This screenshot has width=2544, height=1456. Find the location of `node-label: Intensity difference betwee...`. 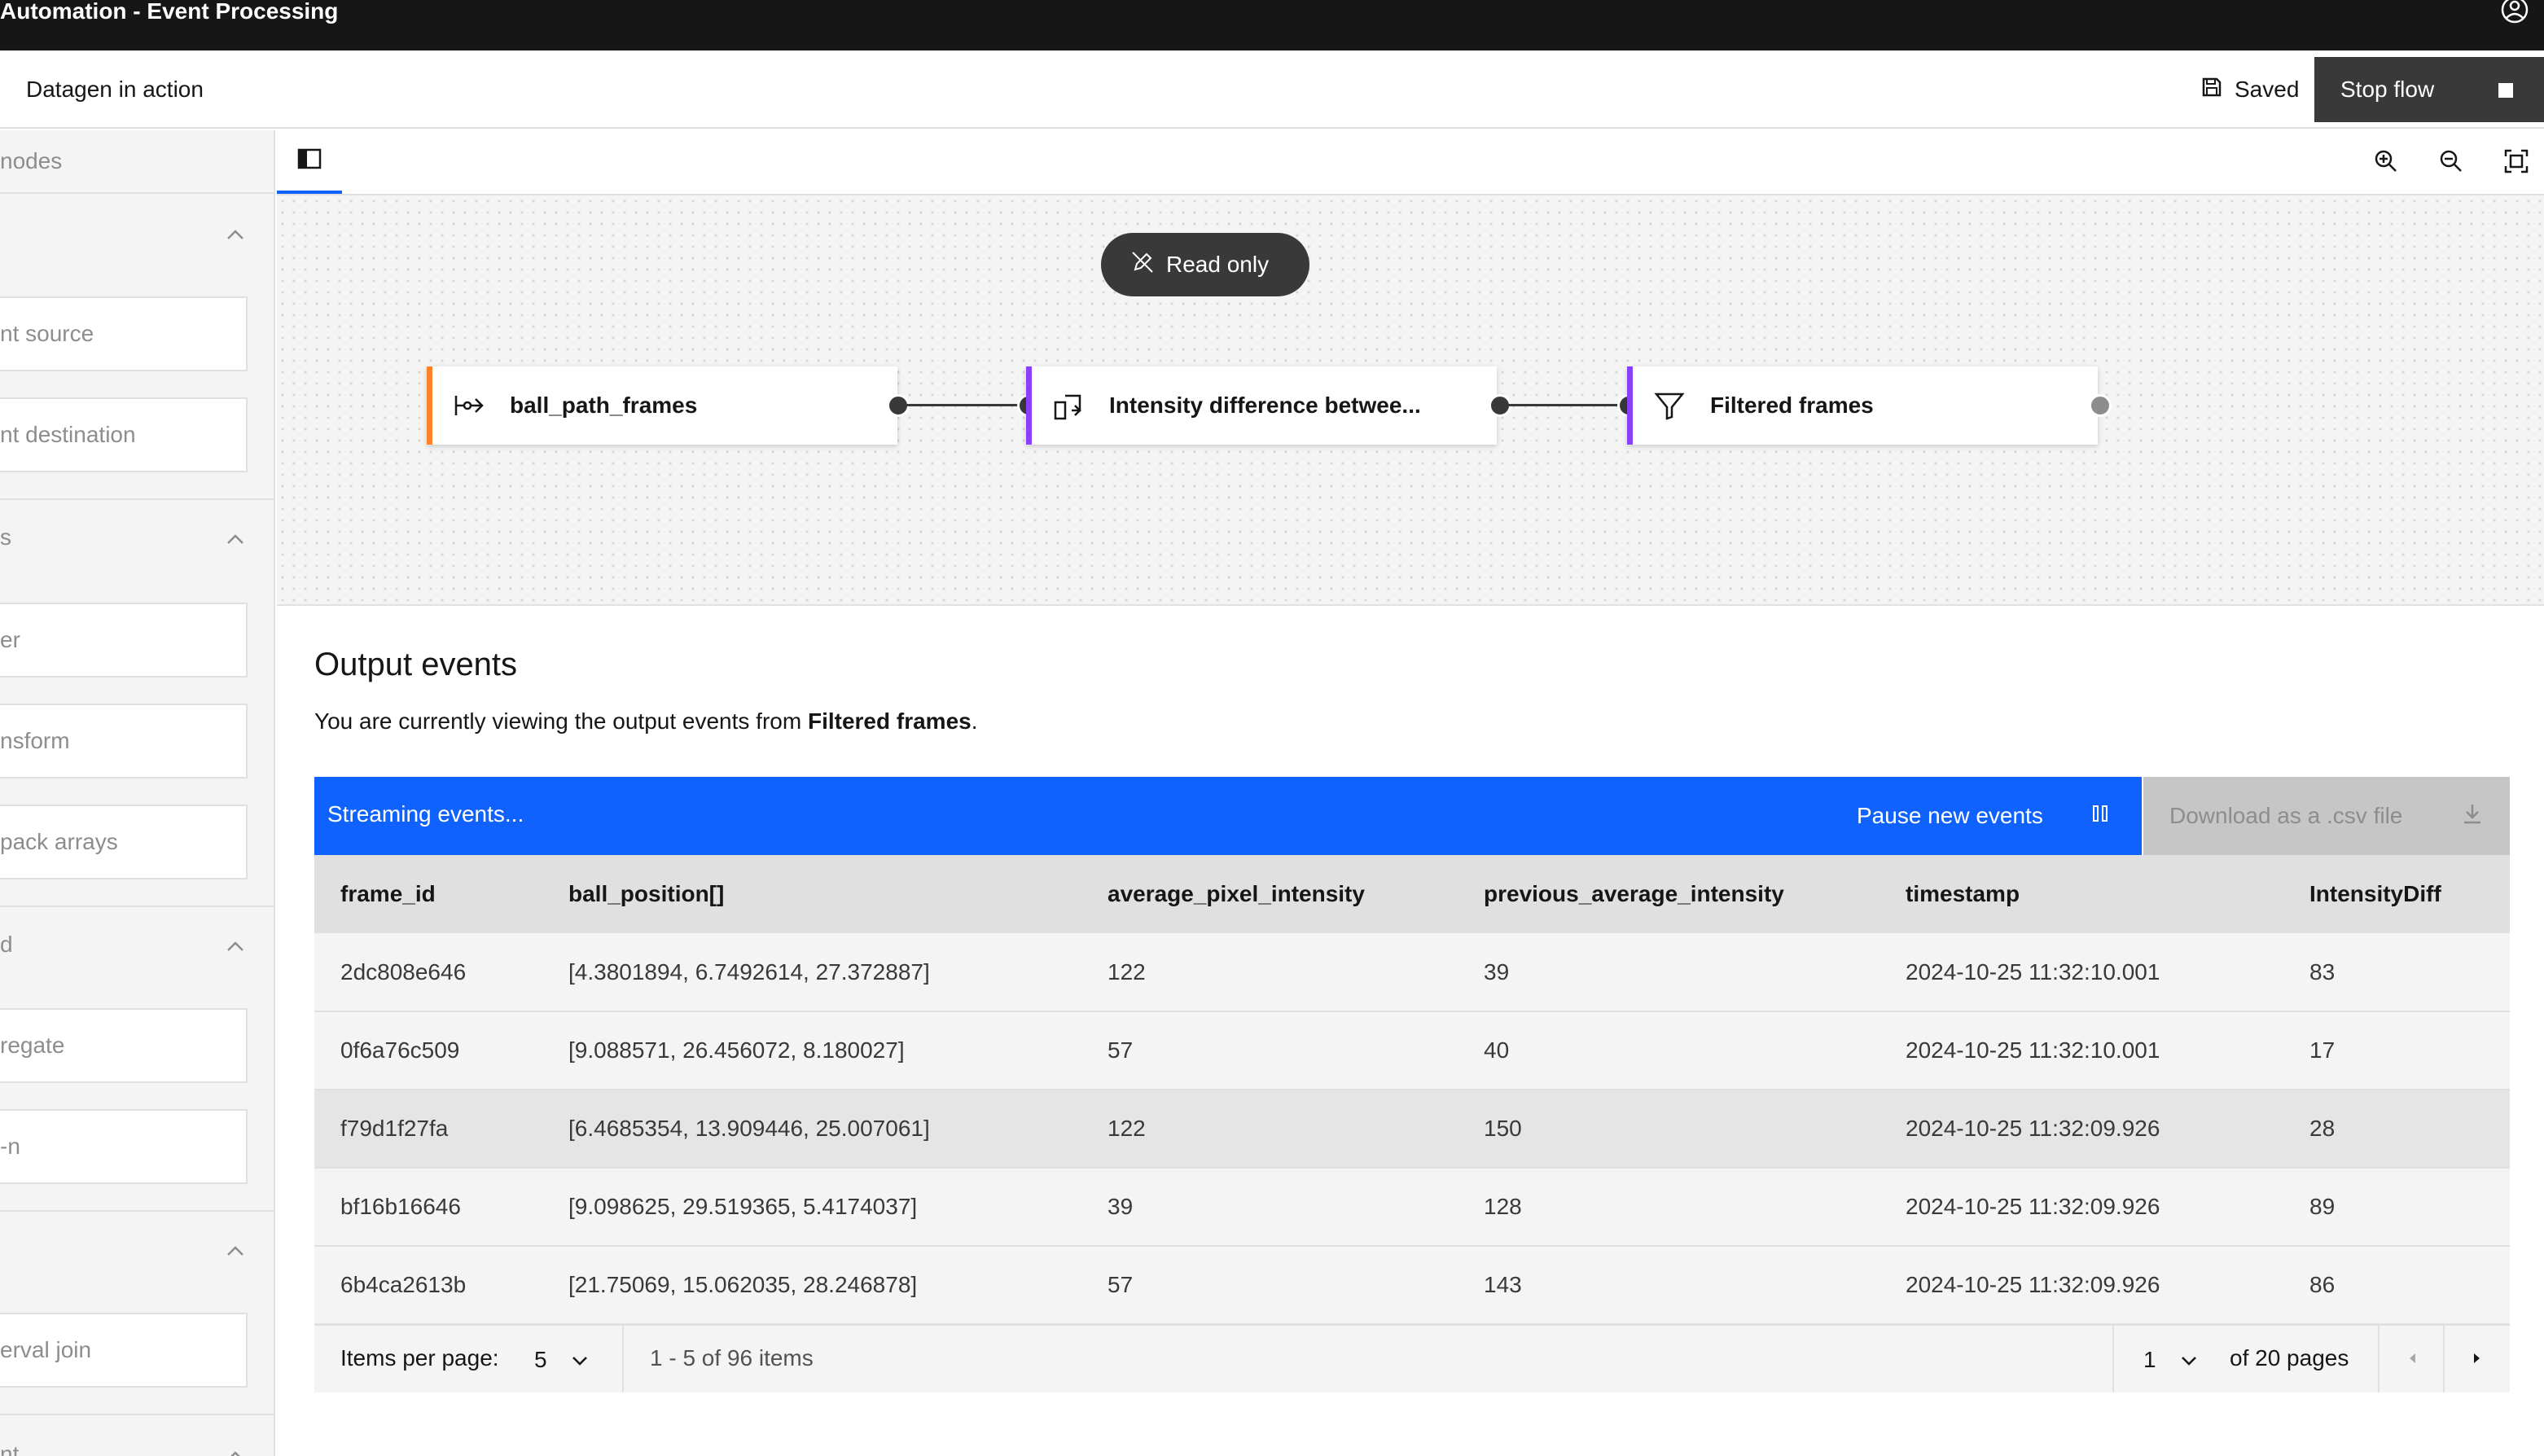

node-label: Intensity difference betwee... is located at coordinates (1265, 405).